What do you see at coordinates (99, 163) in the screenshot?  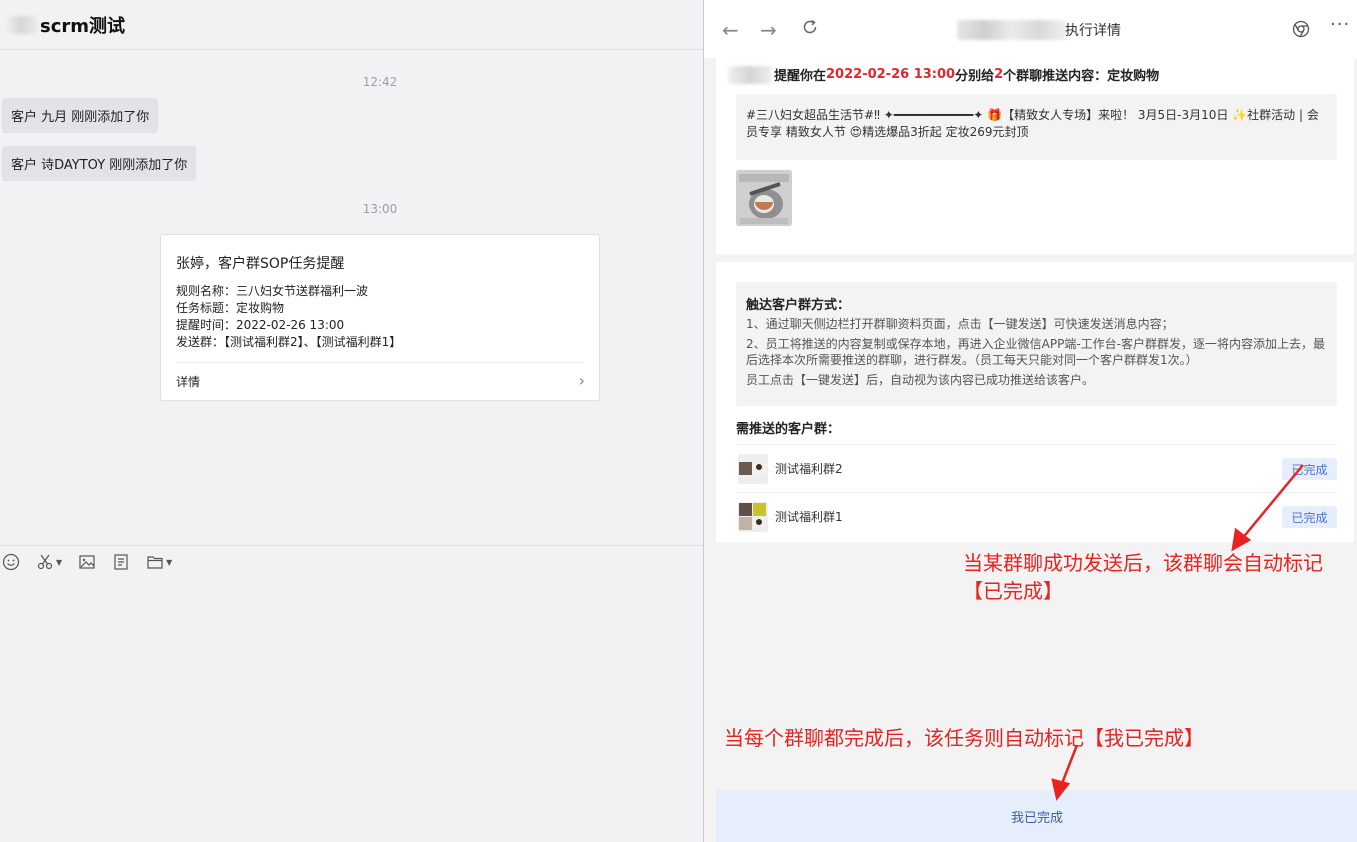 I see `system-message: 客户 诗DAYTOY 刚刚添加了你` at bounding box center [99, 163].